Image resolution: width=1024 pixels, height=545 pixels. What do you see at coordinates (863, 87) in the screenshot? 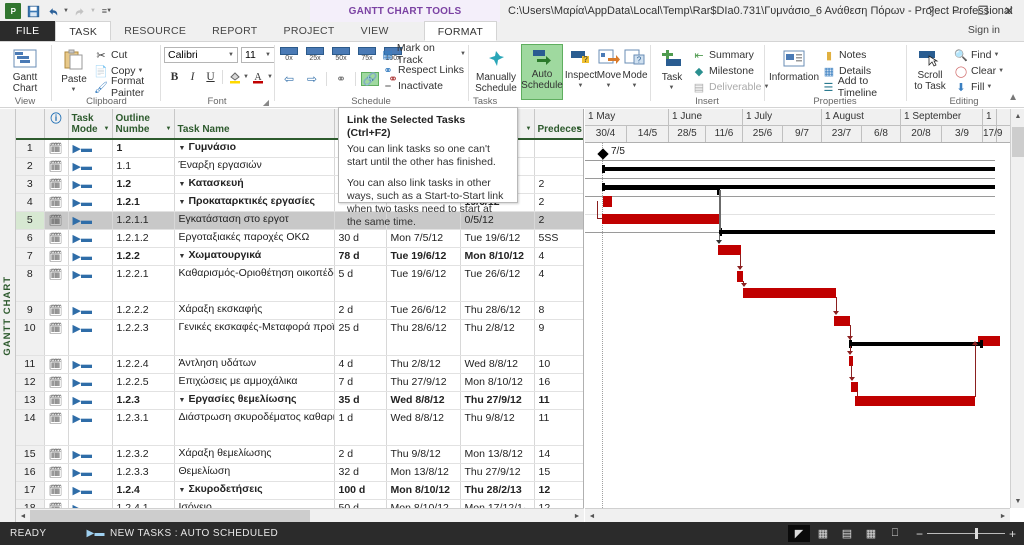
I see `add-to-timeline-button: ☰ Add to Timeline` at bounding box center [863, 87].